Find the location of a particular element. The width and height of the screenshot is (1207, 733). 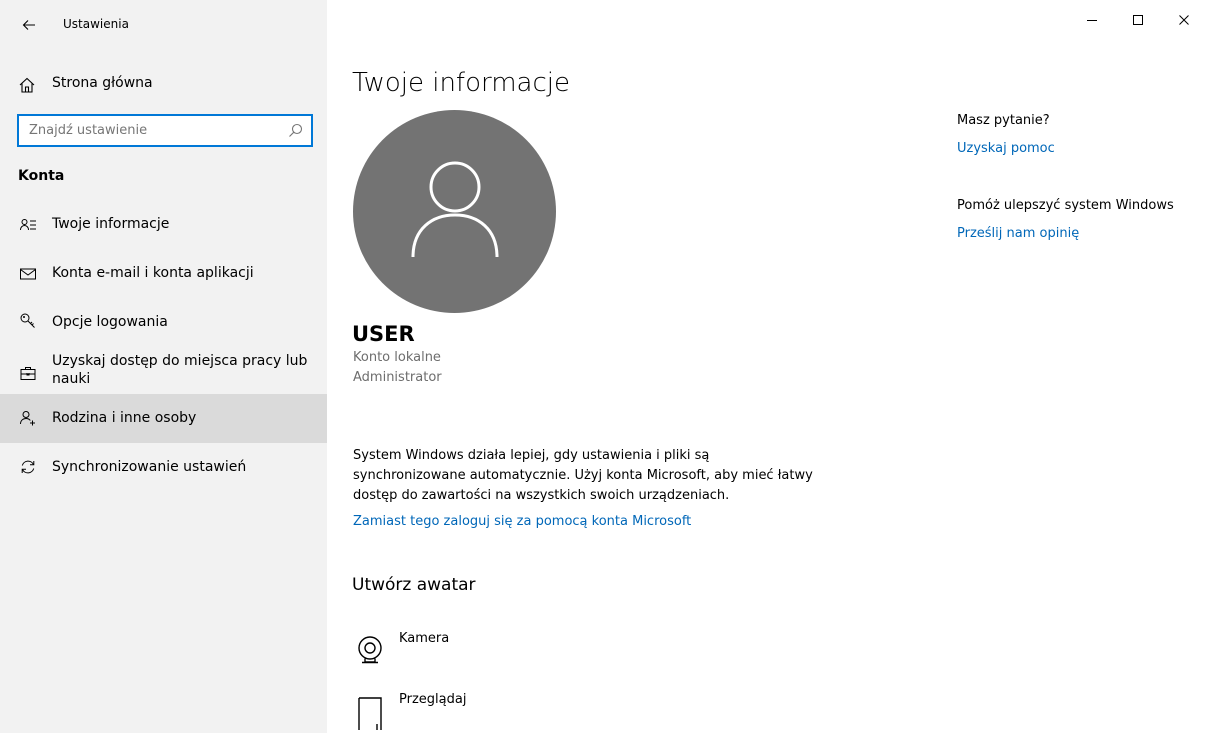

sidebar-item-label: Opcje logowania is located at coordinates (110, 322).